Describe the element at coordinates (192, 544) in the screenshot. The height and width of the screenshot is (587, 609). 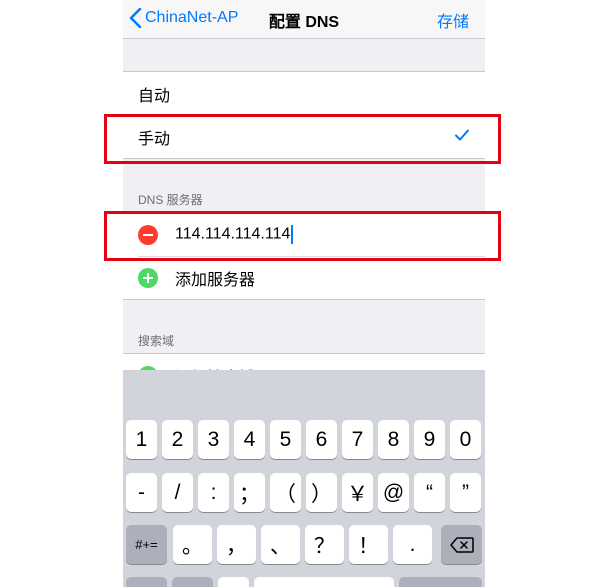
I see `key-full-stop: 。` at that location.